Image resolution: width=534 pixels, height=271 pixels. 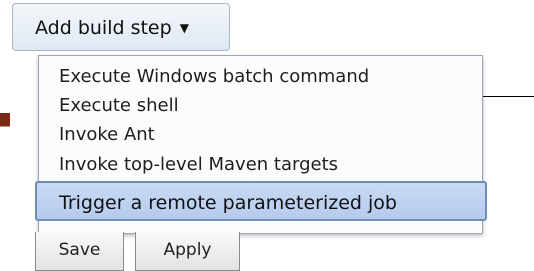 I want to click on background-divider, so click(x=507, y=96).